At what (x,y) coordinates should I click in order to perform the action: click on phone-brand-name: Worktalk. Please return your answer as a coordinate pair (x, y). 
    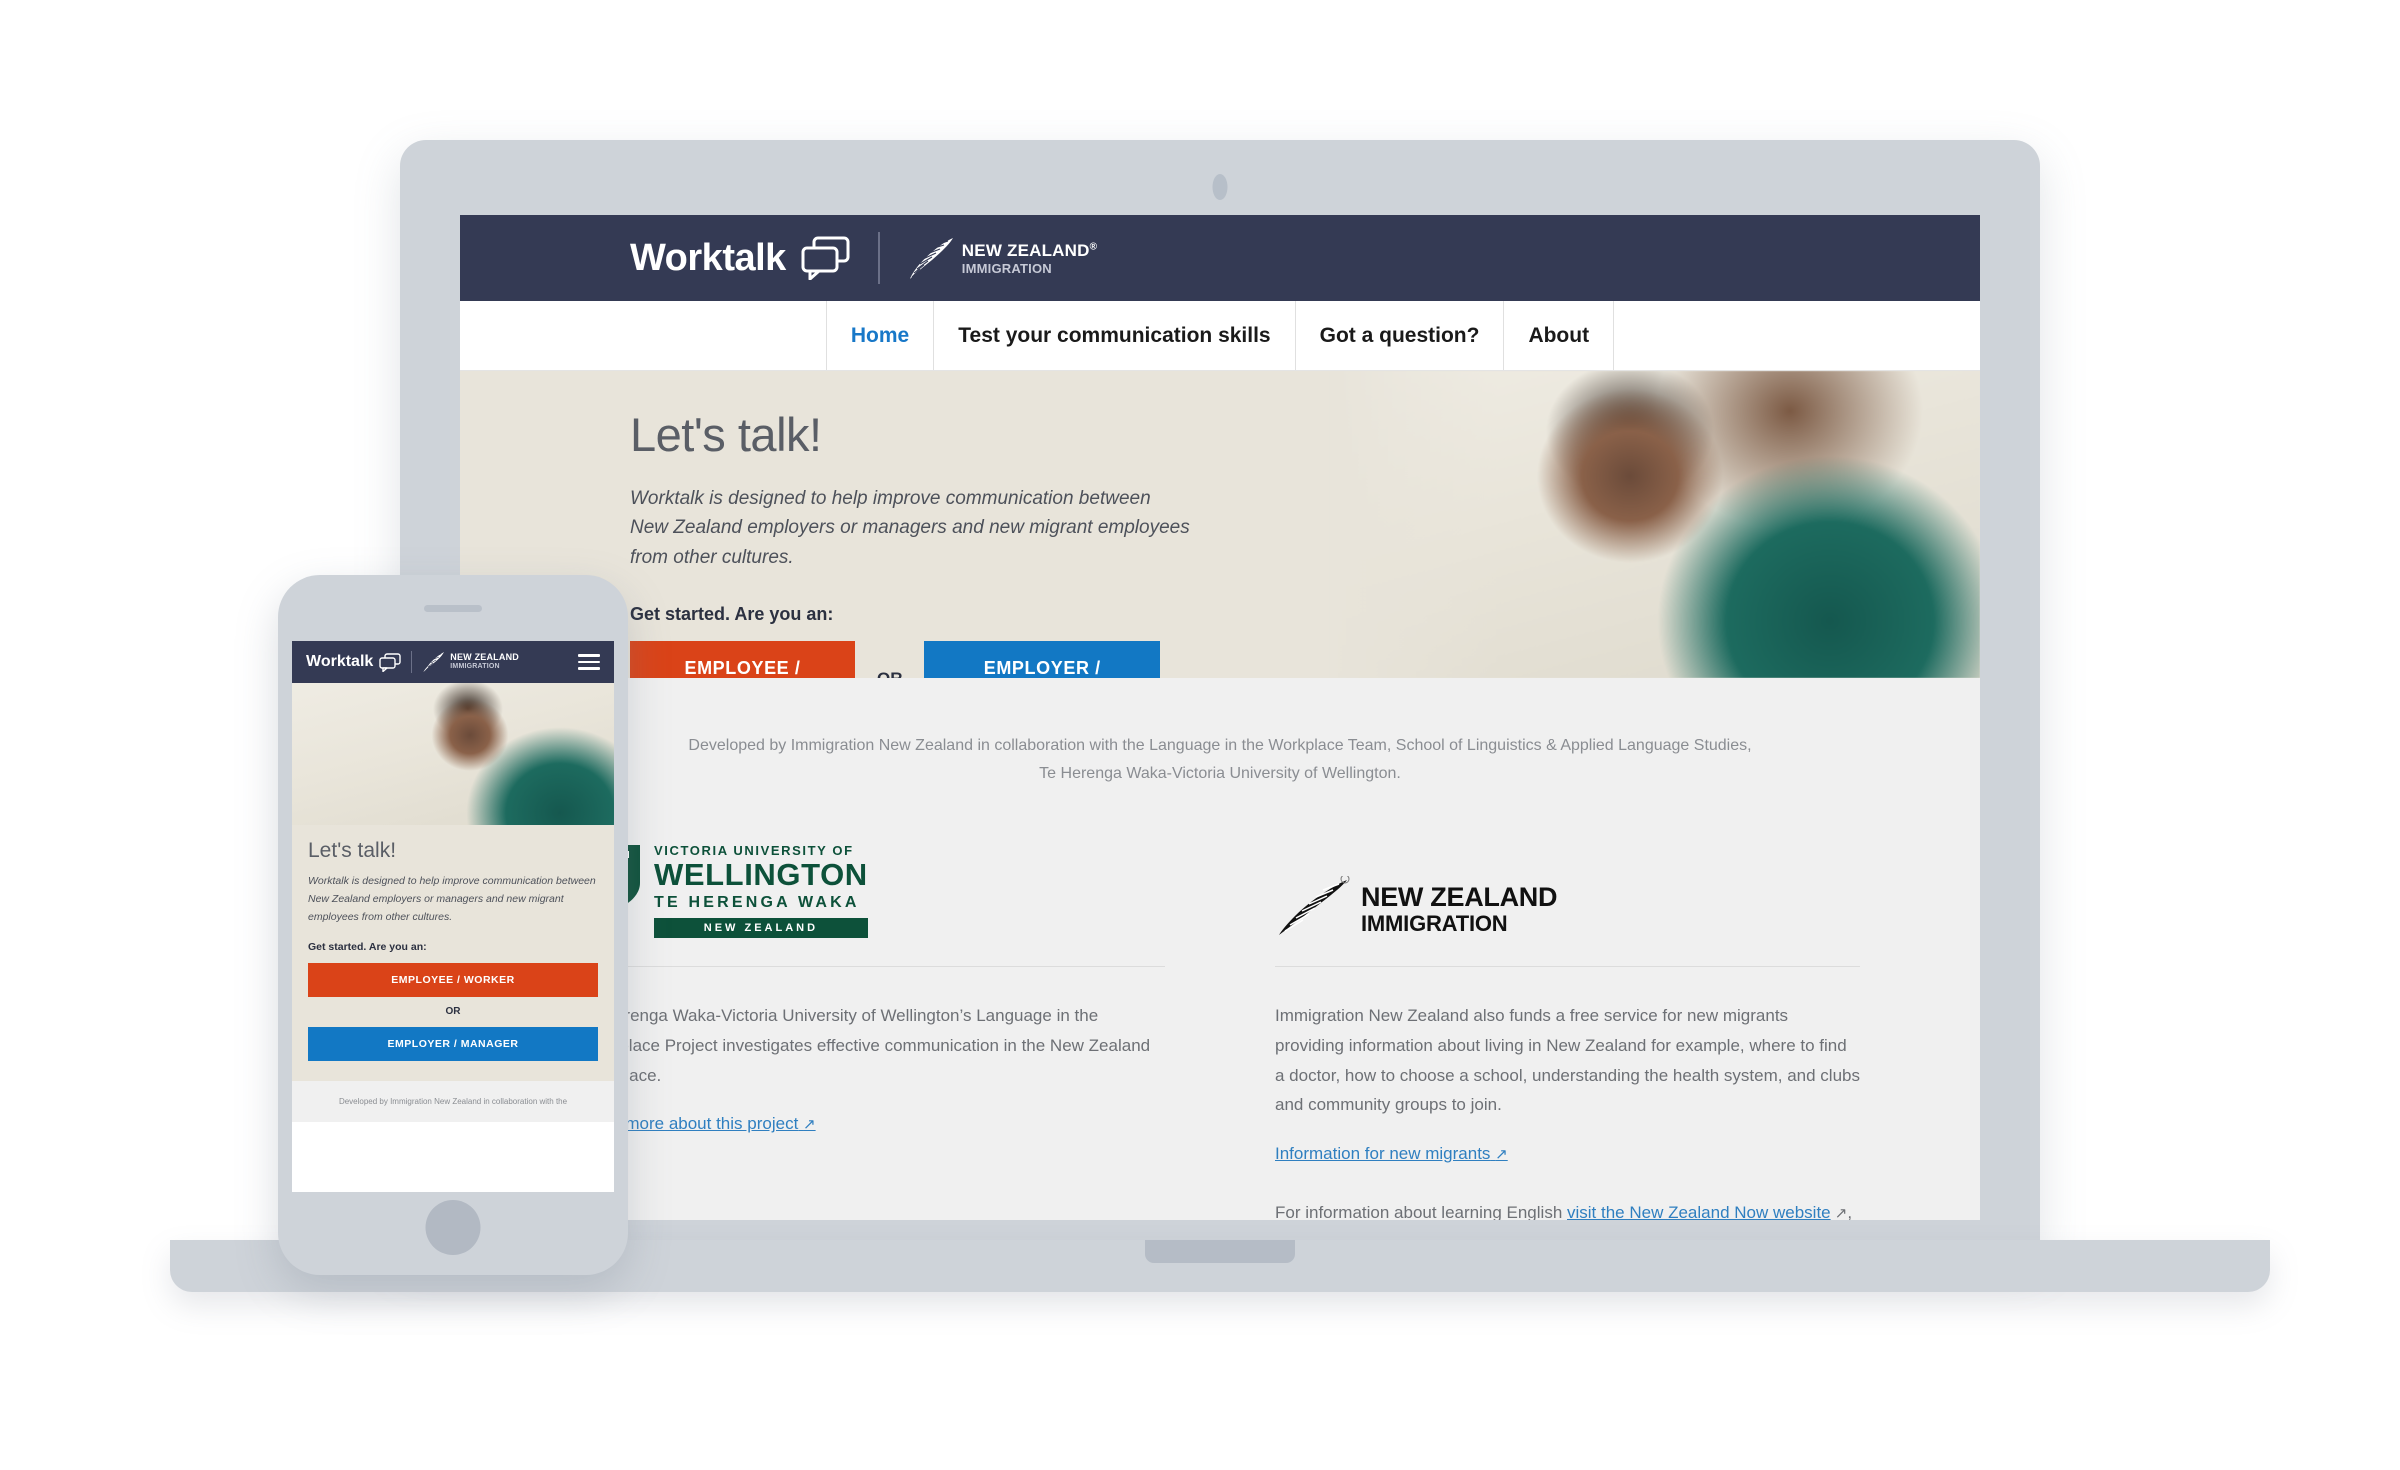
    Looking at the image, I should click on (340, 661).